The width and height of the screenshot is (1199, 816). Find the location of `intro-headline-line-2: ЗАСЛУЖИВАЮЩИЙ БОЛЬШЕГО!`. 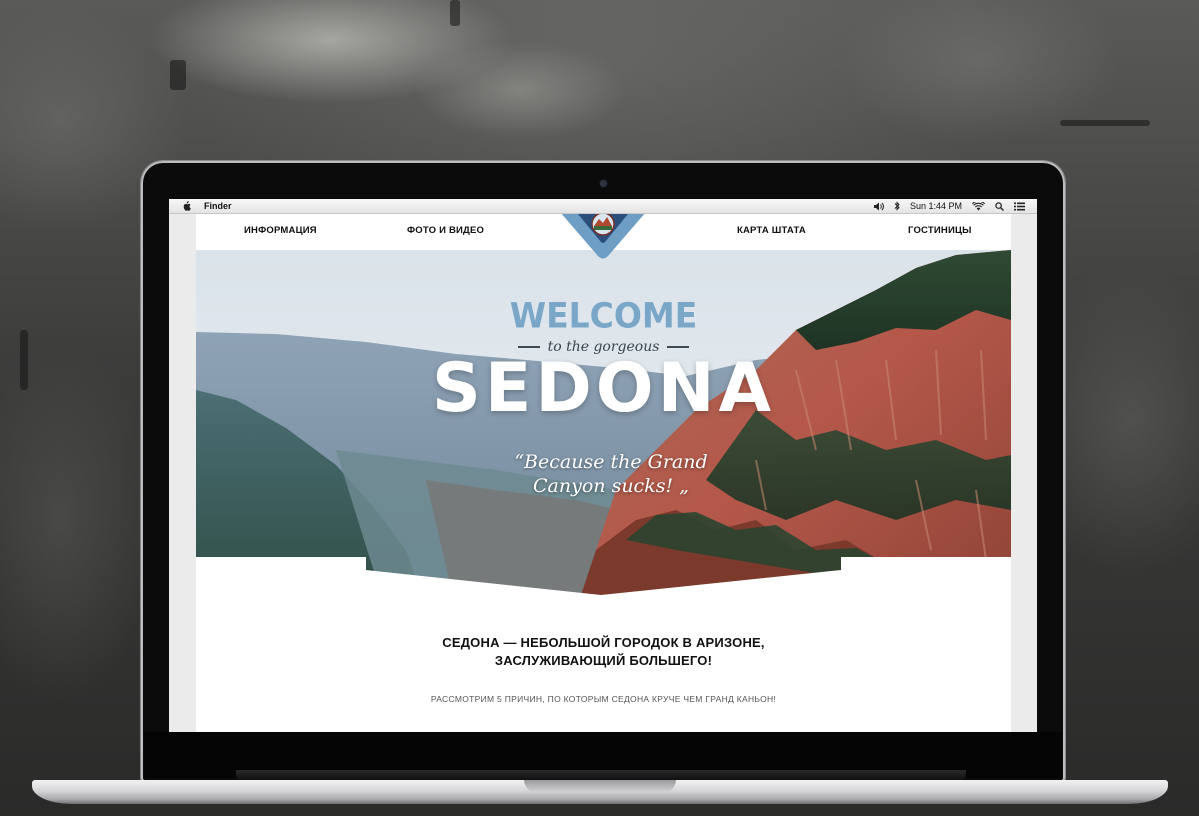

intro-headline-line-2: ЗАСЛУЖИВАЮЩИЙ БОЛЬШЕГО! is located at coordinates (603, 660).